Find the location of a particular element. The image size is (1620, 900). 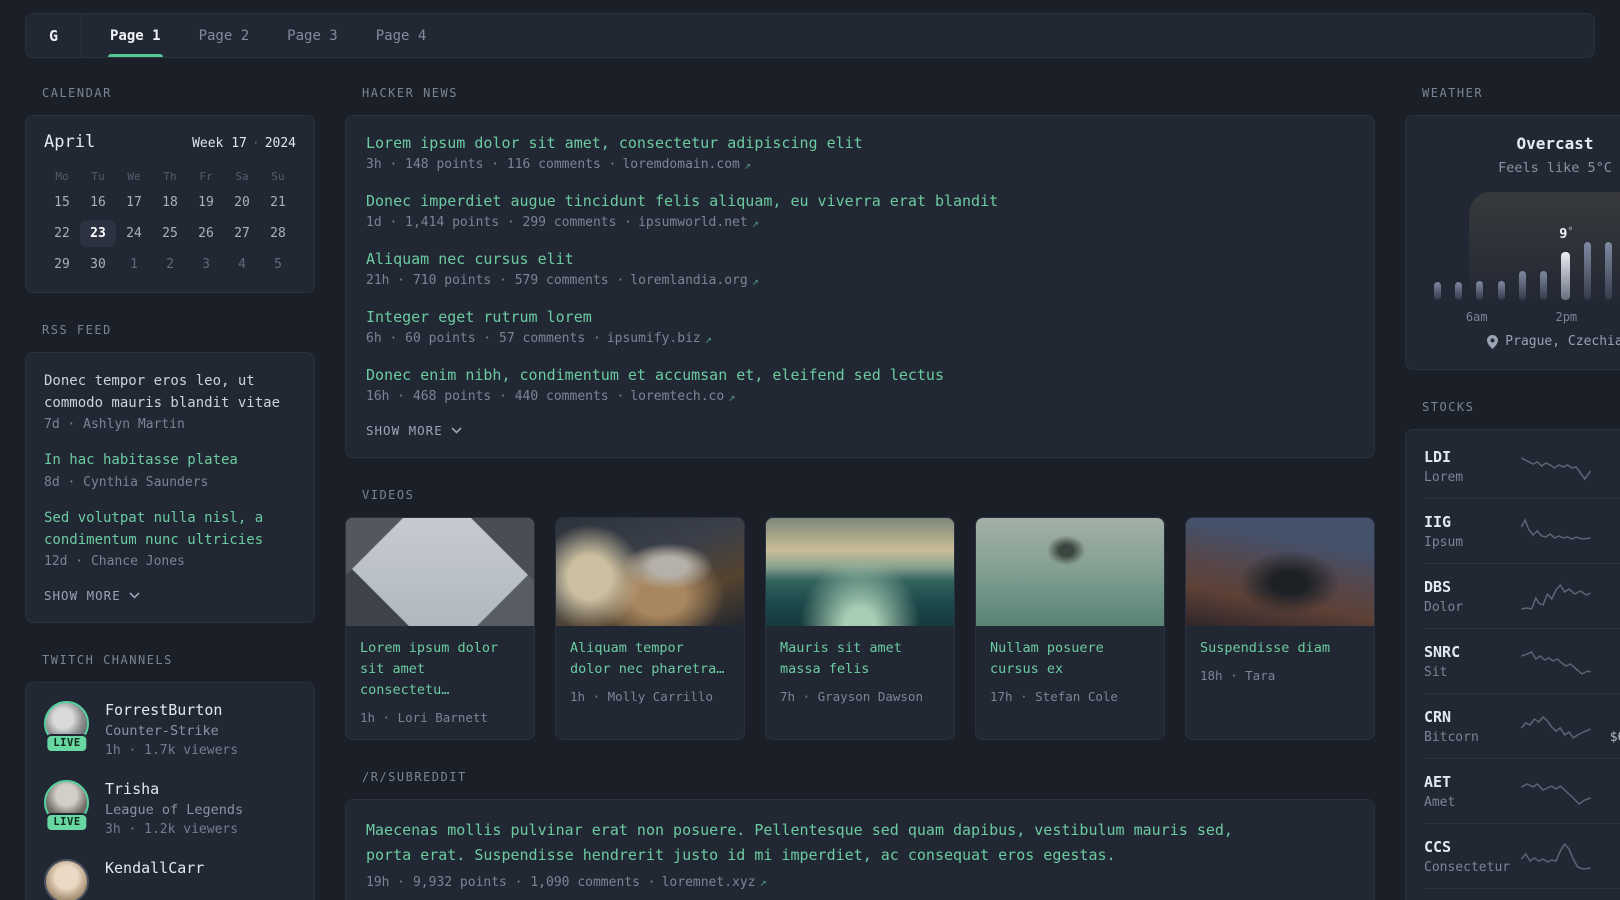

weather-card: Overcast Feels like 5°C 9° 6am 2pm 10pm is located at coordinates (1512, 242).